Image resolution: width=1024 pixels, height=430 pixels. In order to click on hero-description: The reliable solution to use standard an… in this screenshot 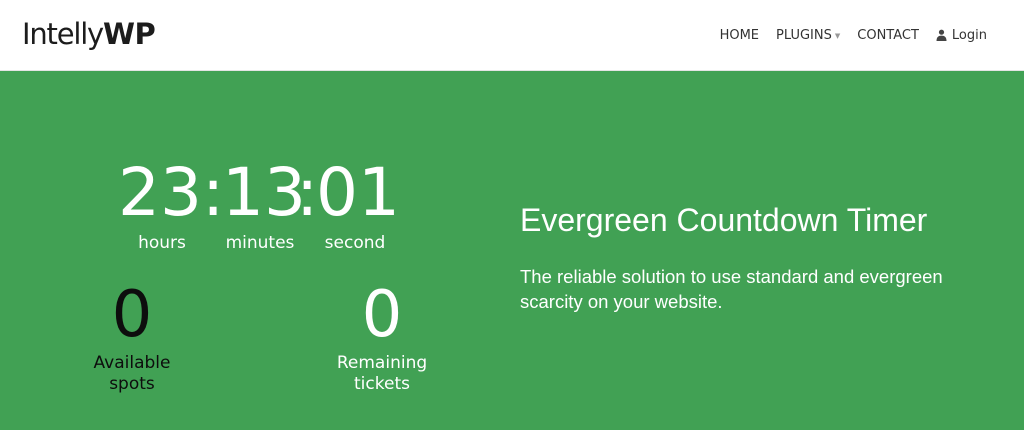, I will do `click(731, 289)`.